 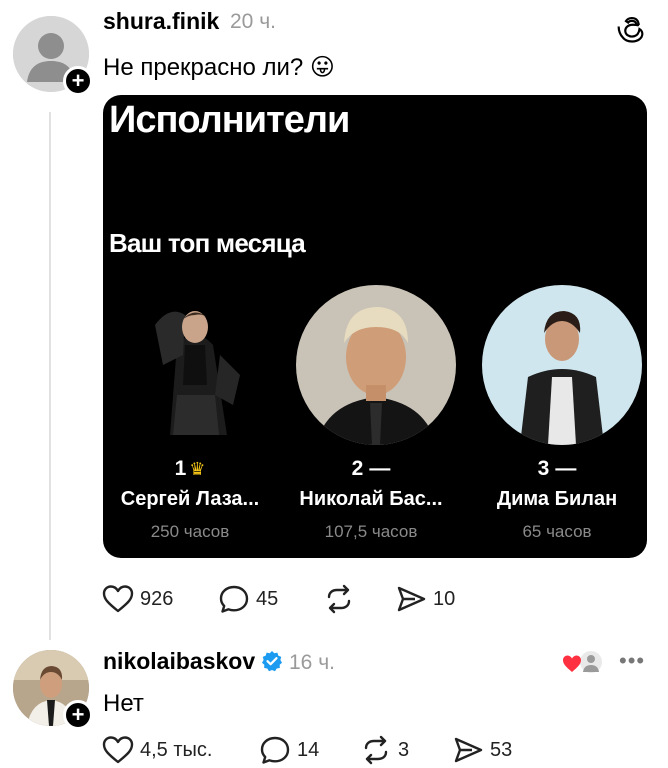 What do you see at coordinates (404, 749) in the screenshot?
I see `reply-repost-count: 3` at bounding box center [404, 749].